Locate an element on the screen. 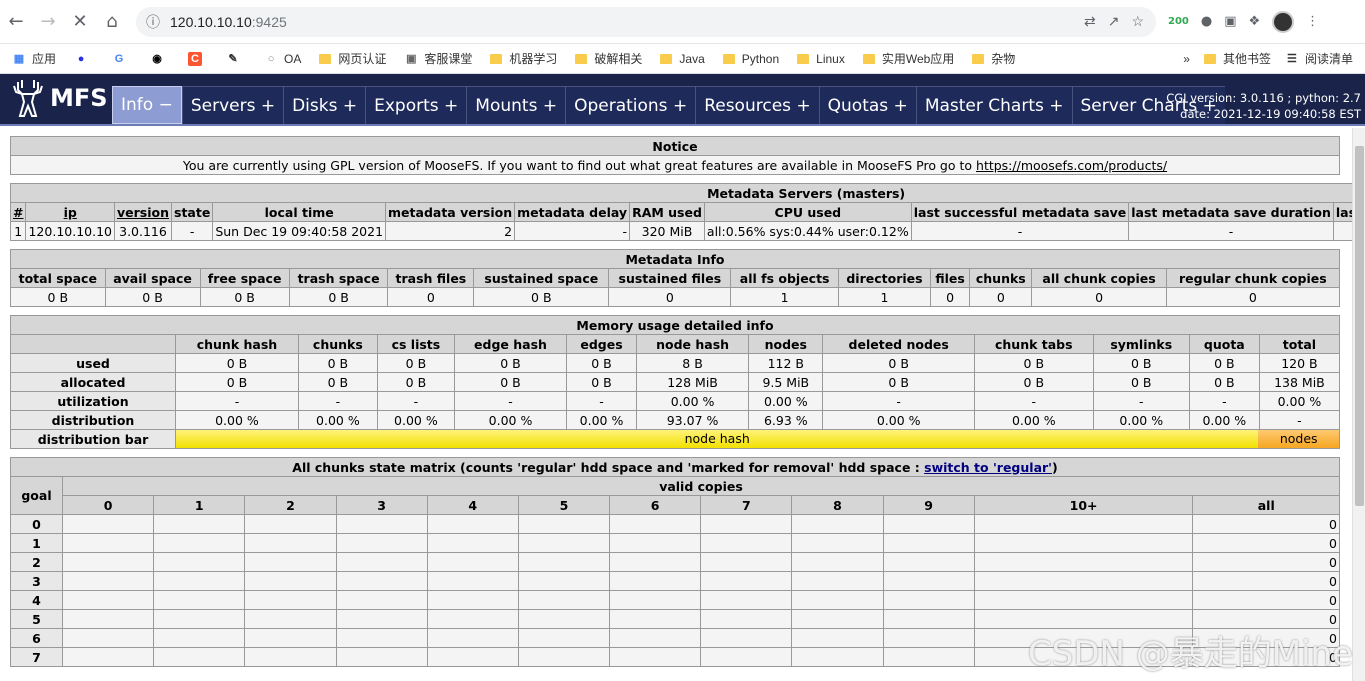  goal-header: goal is located at coordinates (36, 495).